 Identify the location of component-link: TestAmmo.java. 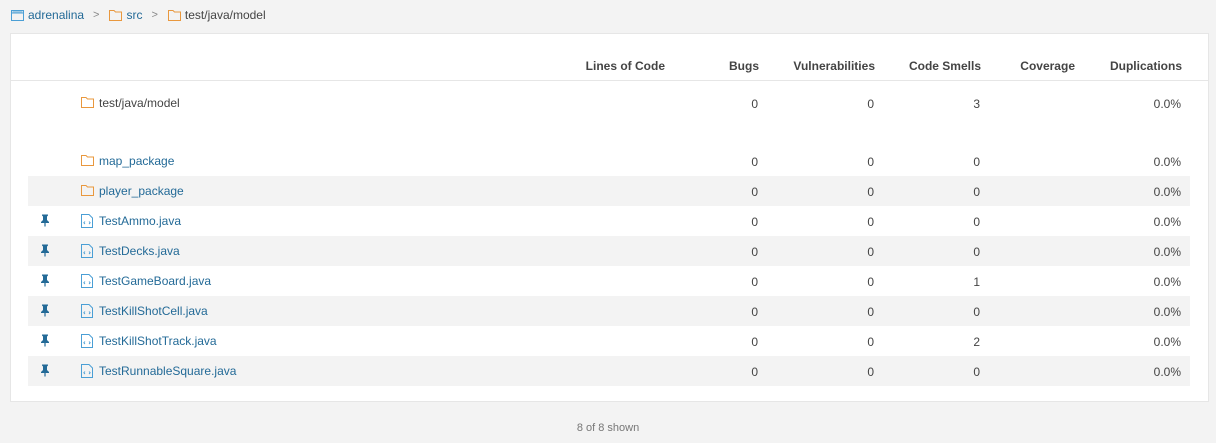
(131, 221).